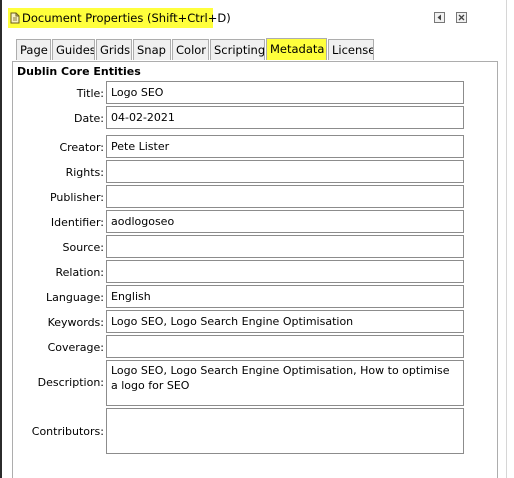  Describe the element at coordinates (285, 92) in the screenshot. I see `title-field: Logo SEO` at that location.